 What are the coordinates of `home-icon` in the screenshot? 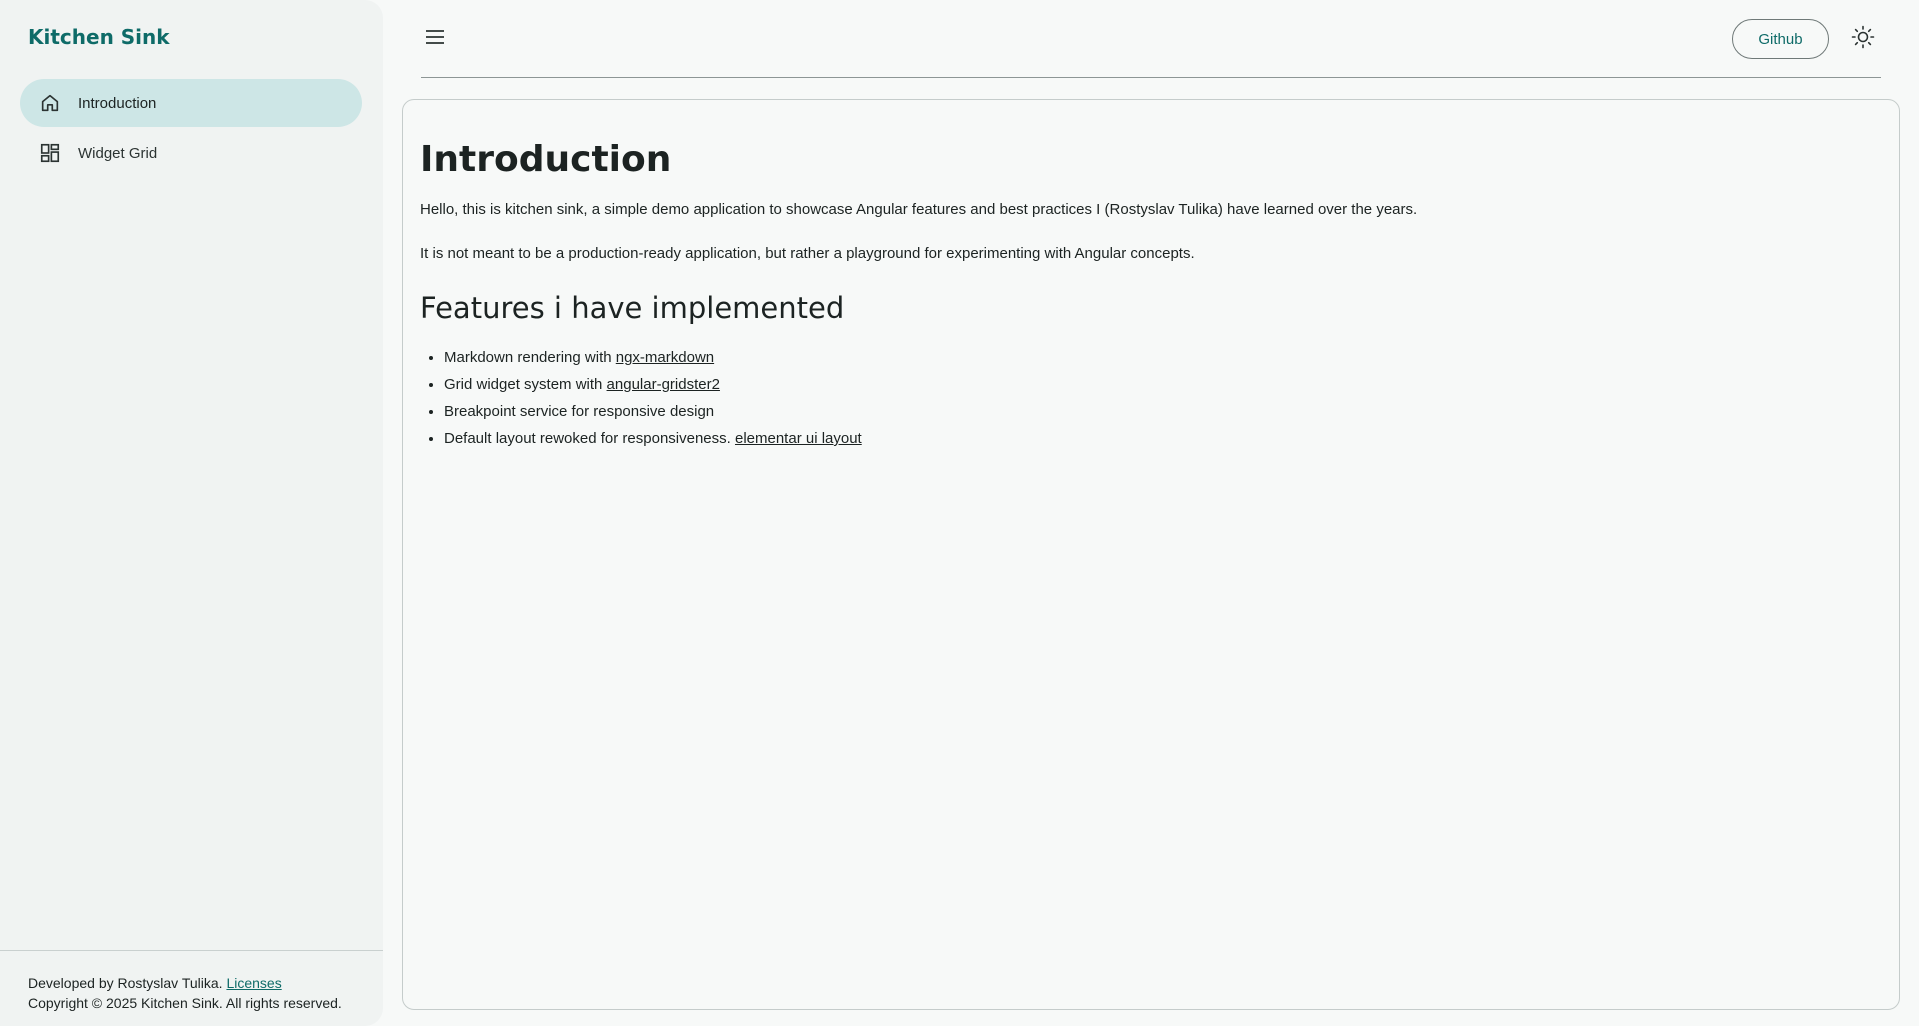 It's located at (50, 103).